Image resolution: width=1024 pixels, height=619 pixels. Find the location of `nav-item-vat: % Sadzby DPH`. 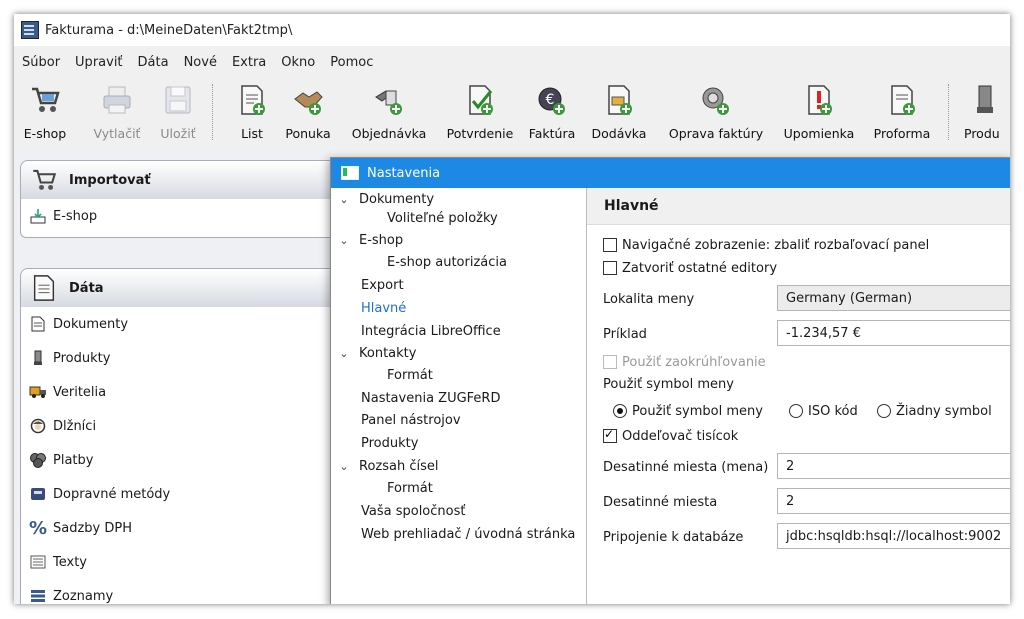

nav-item-vat: % Sadzby DPH is located at coordinates (179, 528).